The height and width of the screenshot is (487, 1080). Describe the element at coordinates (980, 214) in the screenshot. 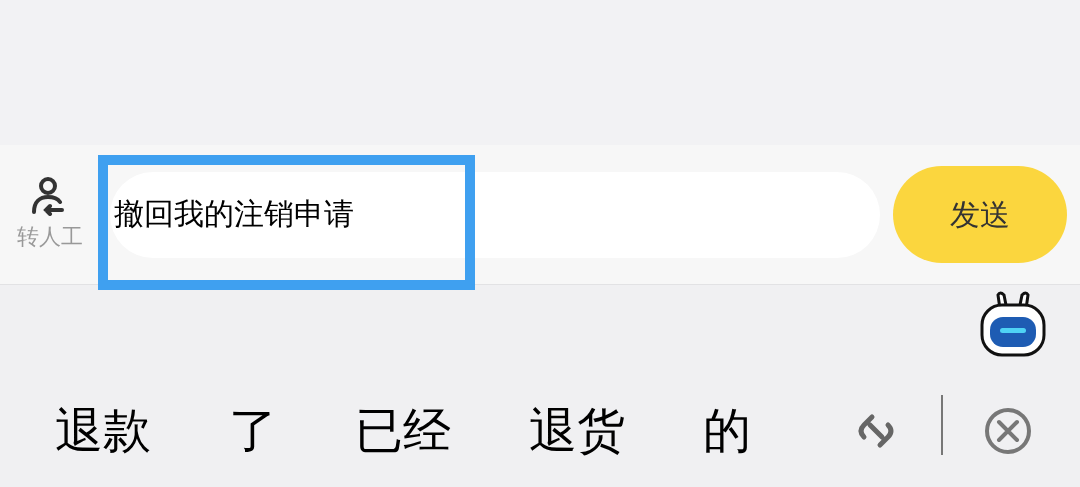

I see `send-button: 发送` at that location.